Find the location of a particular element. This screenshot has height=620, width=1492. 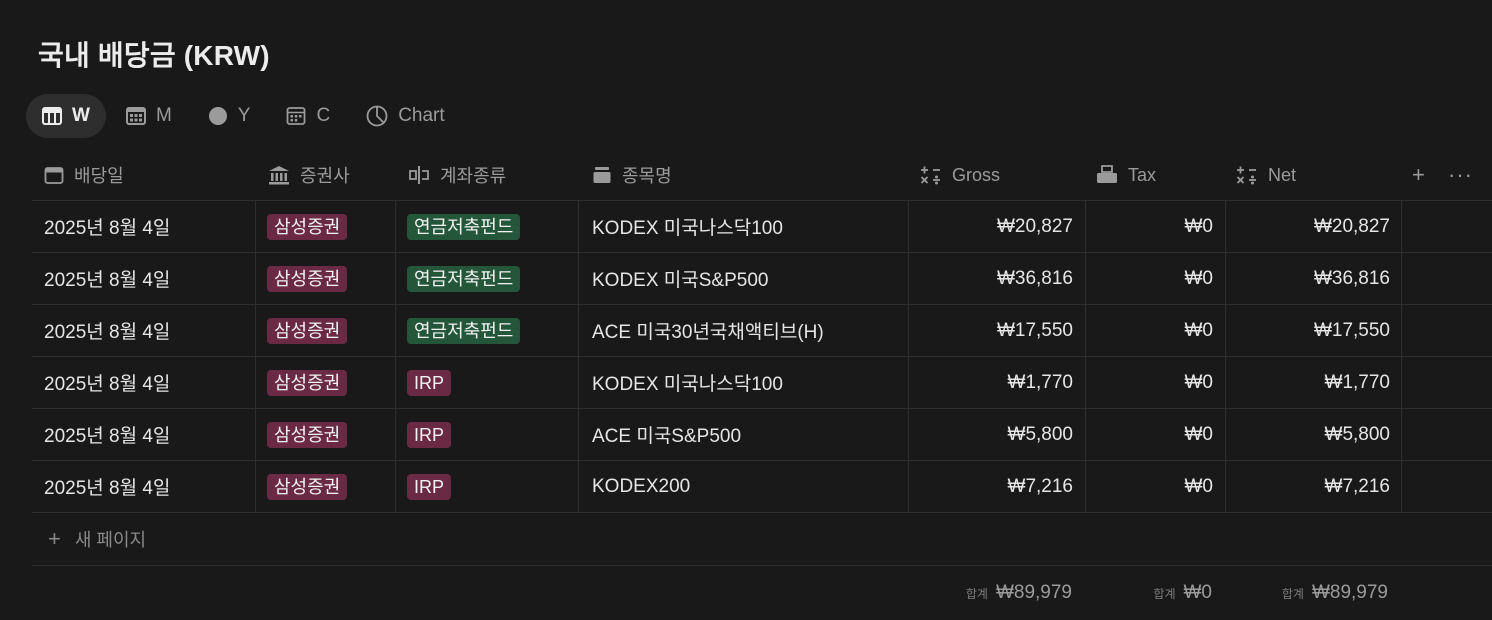

cell-name: KODEX 미국S&P500 is located at coordinates (747, 278).